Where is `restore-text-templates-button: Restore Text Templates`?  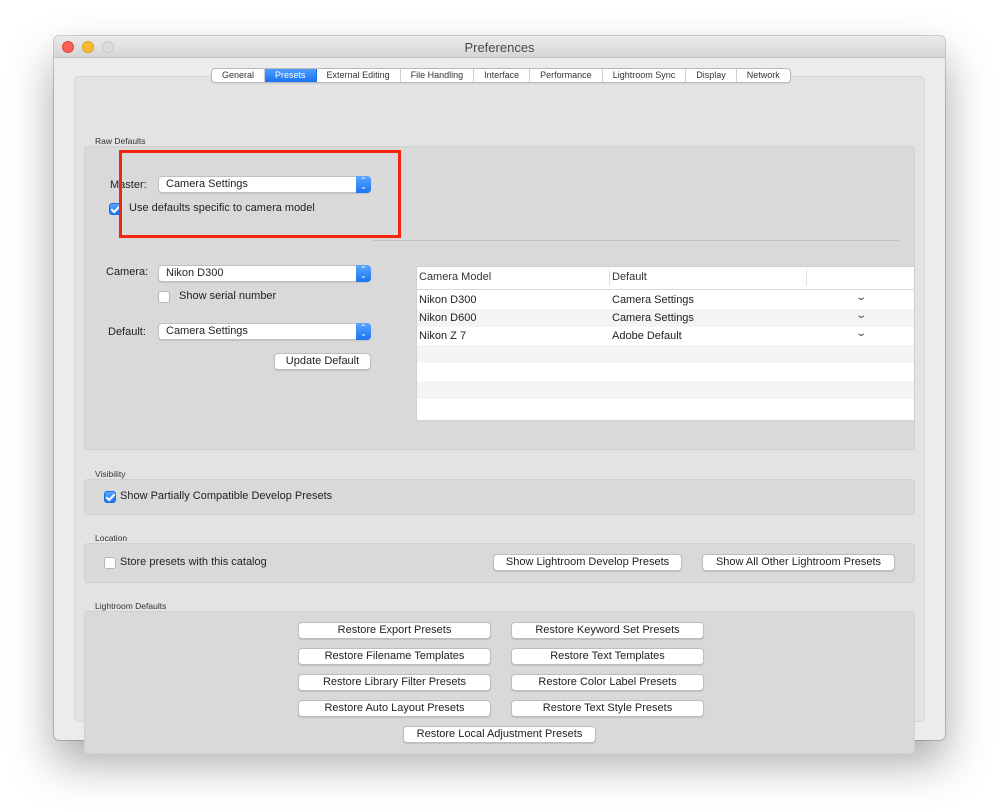 restore-text-templates-button: Restore Text Templates is located at coordinates (607, 656).